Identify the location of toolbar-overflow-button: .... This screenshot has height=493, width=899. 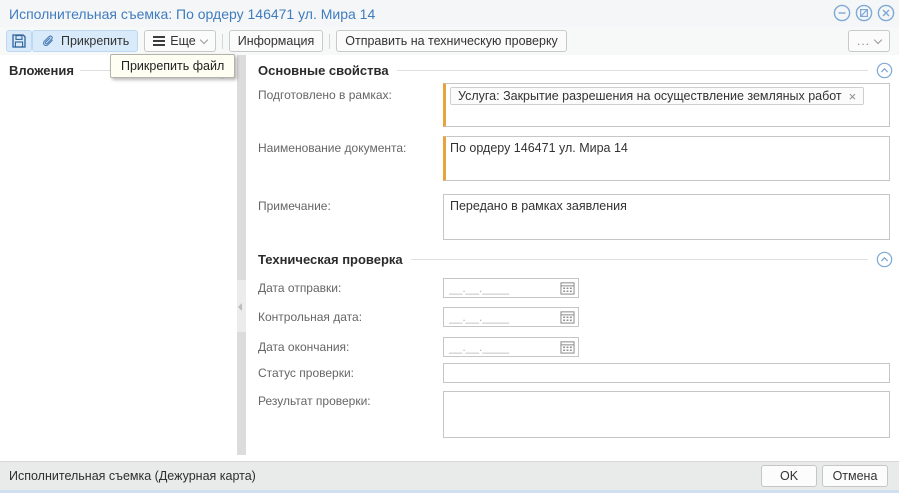
(868, 41).